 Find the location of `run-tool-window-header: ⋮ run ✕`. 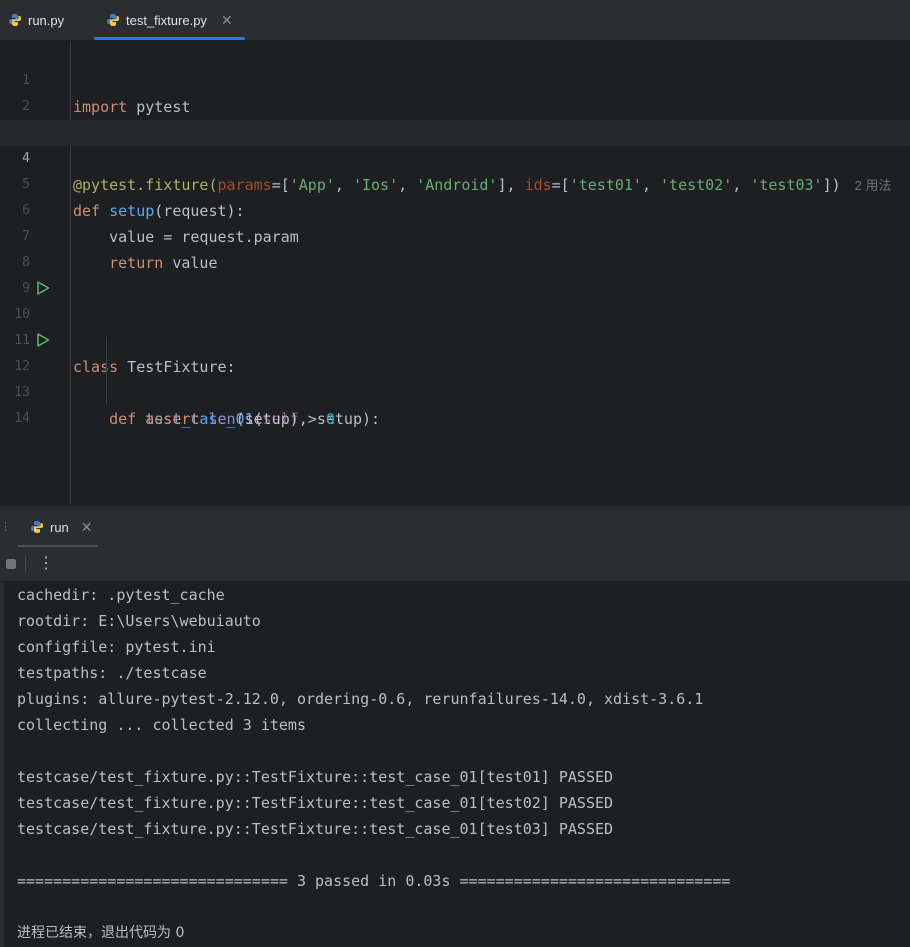

run-tool-window-header: ⋮ run ✕ is located at coordinates (455, 526).